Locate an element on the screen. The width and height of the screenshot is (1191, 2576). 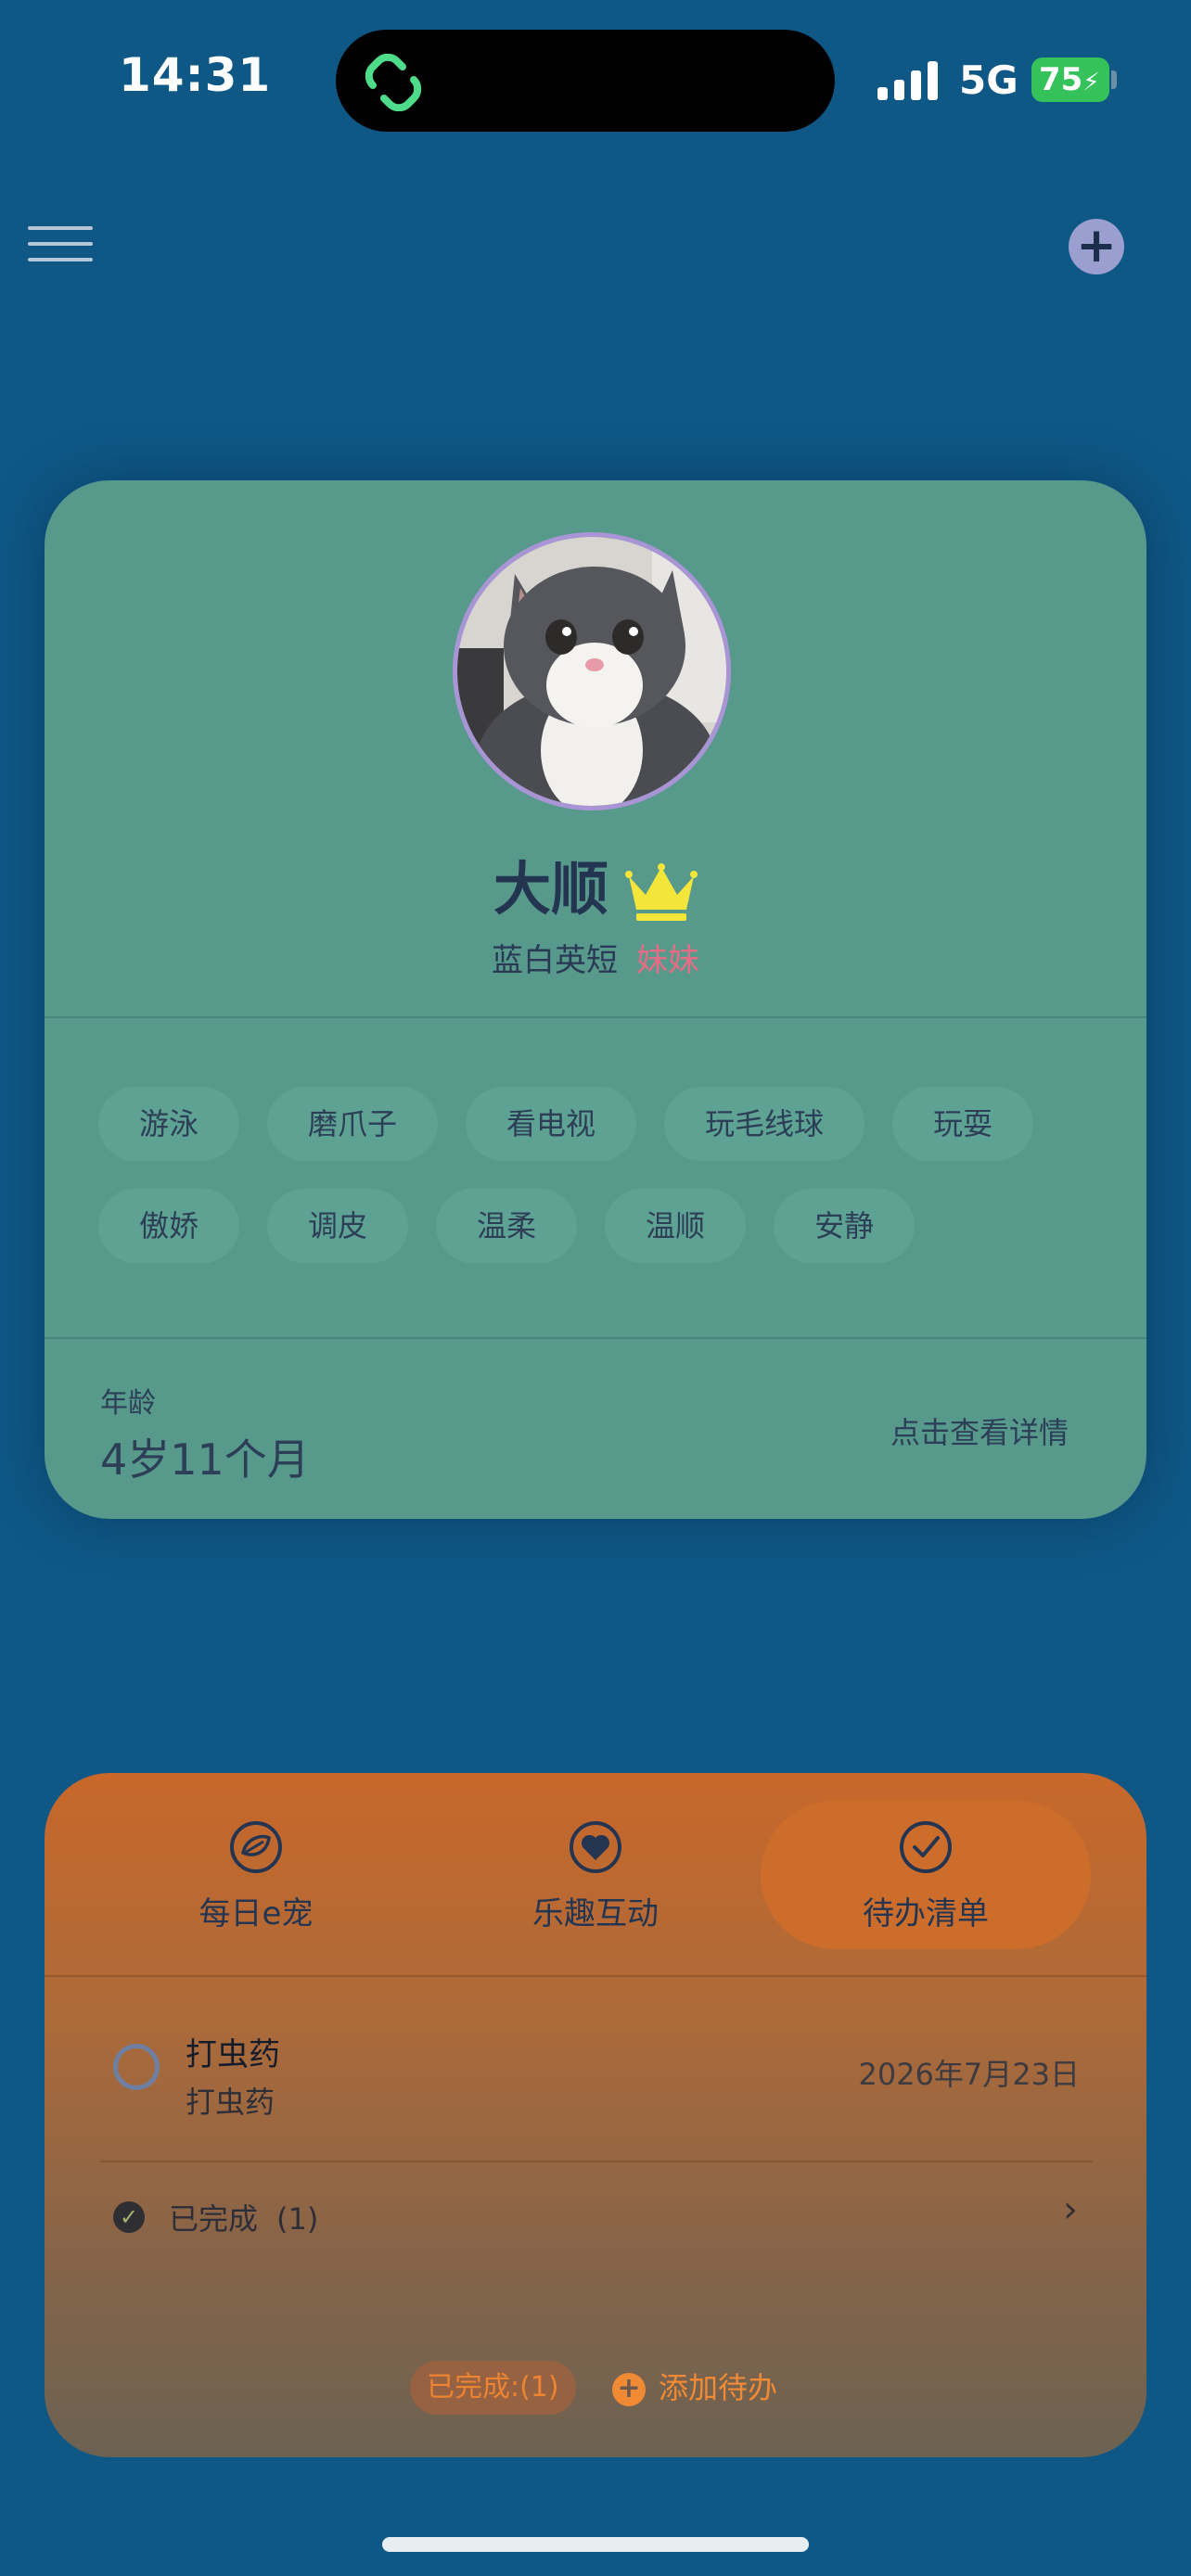
completed-count: (1) is located at coordinates (297, 2219).